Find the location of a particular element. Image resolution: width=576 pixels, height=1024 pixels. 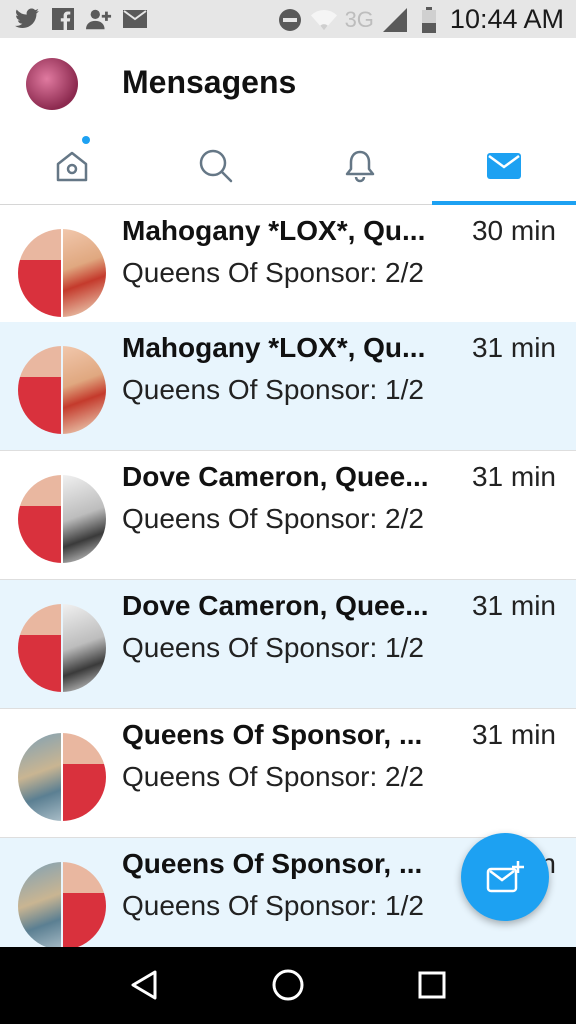

wifi-icon is located at coordinates (323, 20).